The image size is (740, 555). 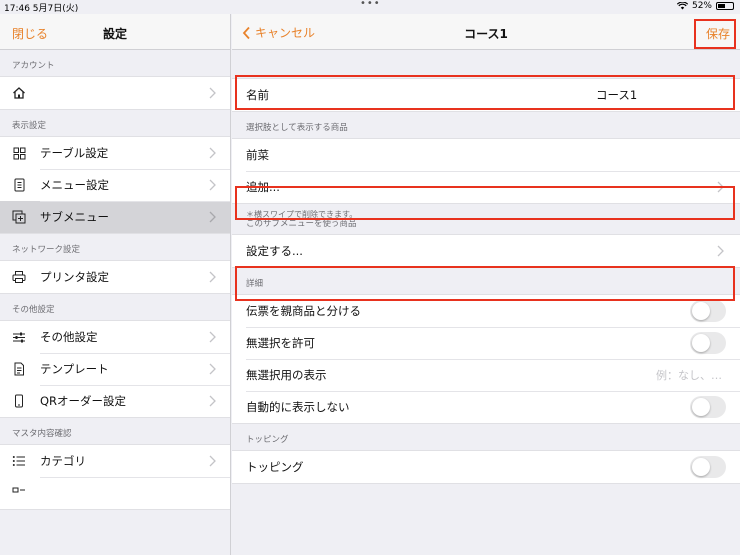 I want to click on sidebar-item-label: テーブル設定, so click(x=74, y=153).